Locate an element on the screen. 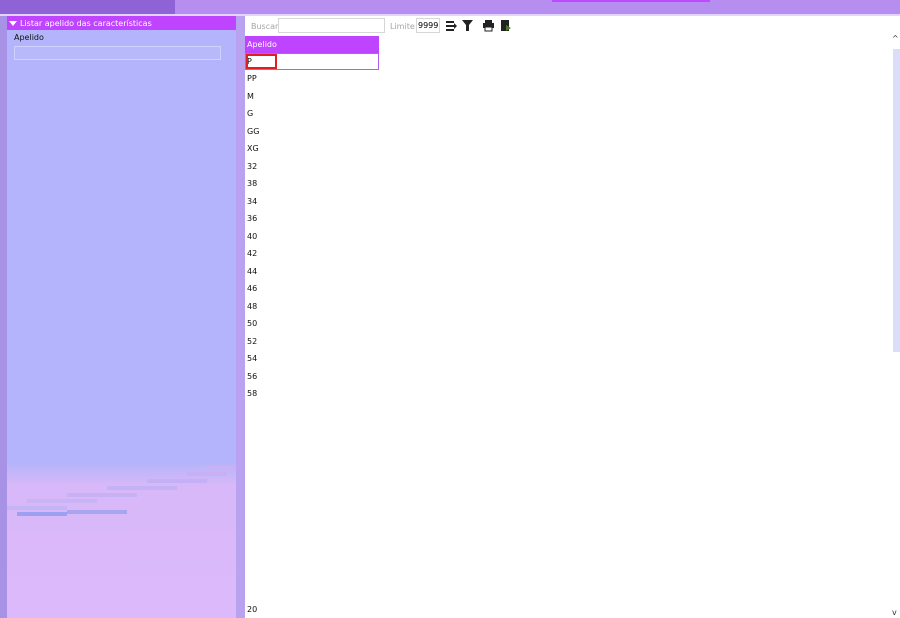  table-cell: 44 is located at coordinates (252, 271).